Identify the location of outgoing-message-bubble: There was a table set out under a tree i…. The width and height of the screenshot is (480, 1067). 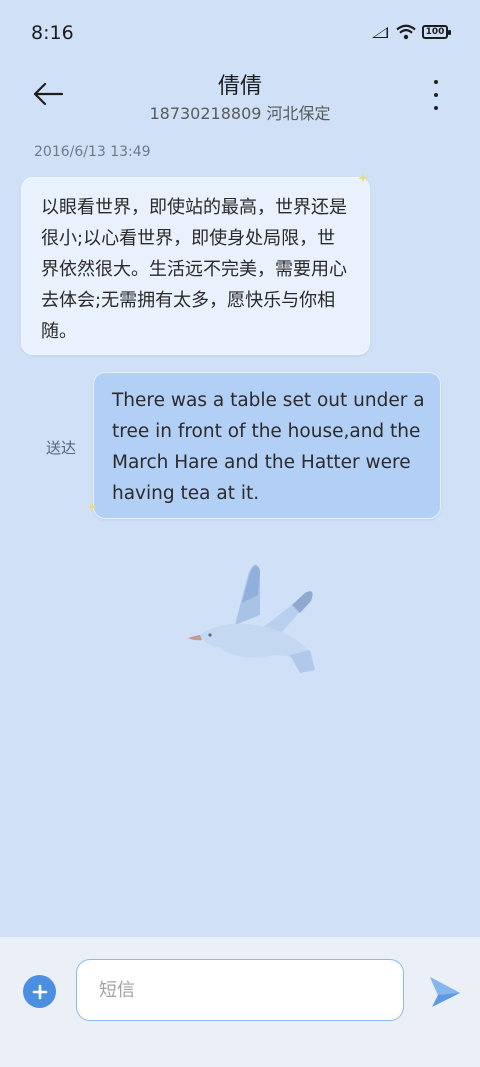
(267, 445).